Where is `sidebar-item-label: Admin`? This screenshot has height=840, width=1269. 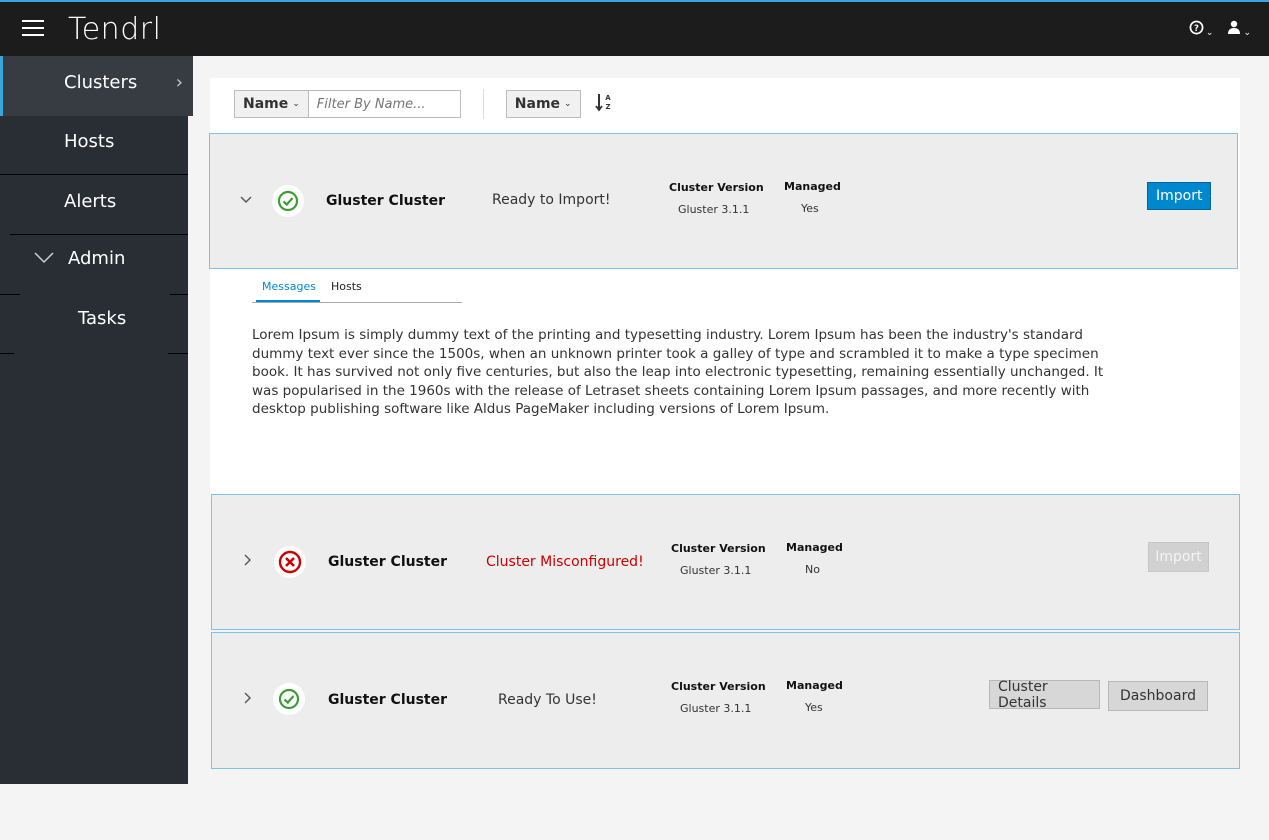
sidebar-item-label: Admin is located at coordinates (97, 258).